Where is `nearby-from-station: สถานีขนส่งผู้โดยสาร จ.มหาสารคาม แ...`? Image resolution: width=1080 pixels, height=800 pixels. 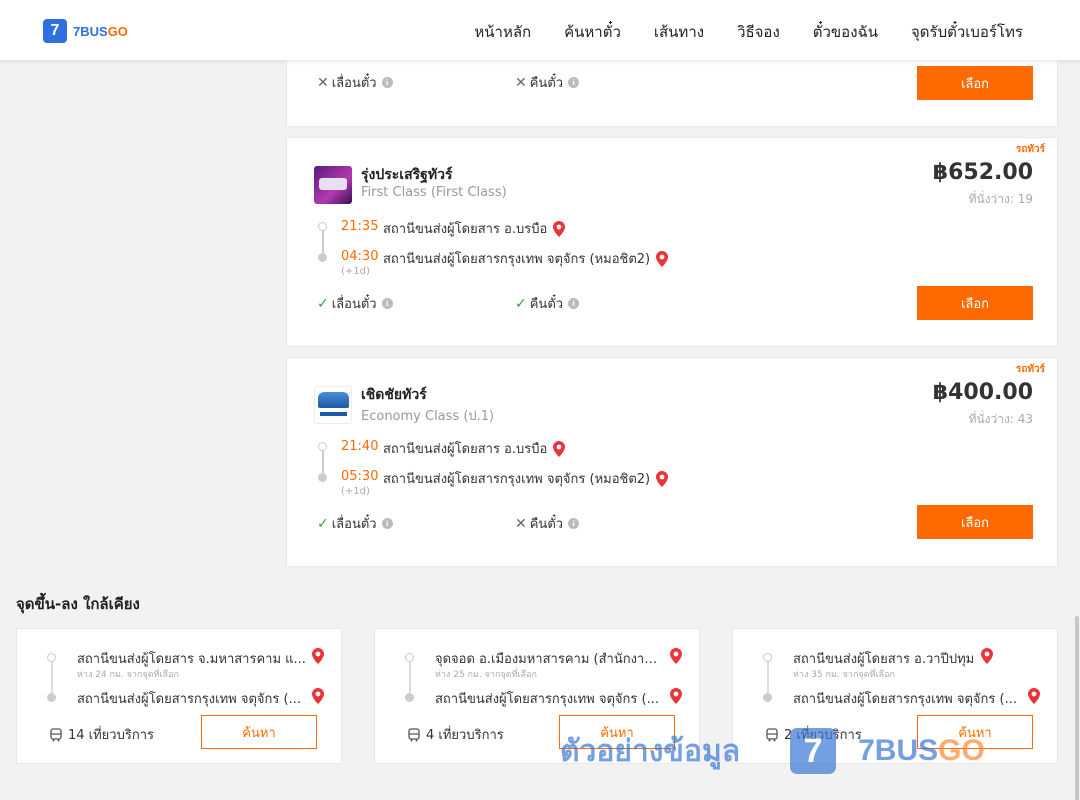 nearby-from-station: สถานีขนส่งผู้โดยสาร จ.มหาสารคาม แ... is located at coordinates (191, 659).